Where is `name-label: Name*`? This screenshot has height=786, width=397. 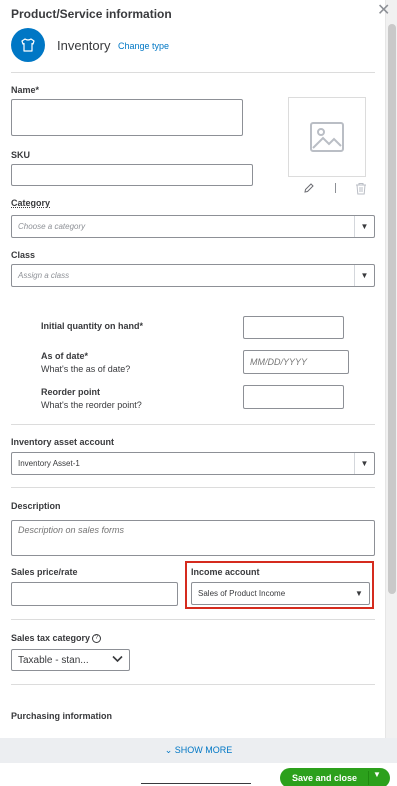 name-label: Name* is located at coordinates (25, 90).